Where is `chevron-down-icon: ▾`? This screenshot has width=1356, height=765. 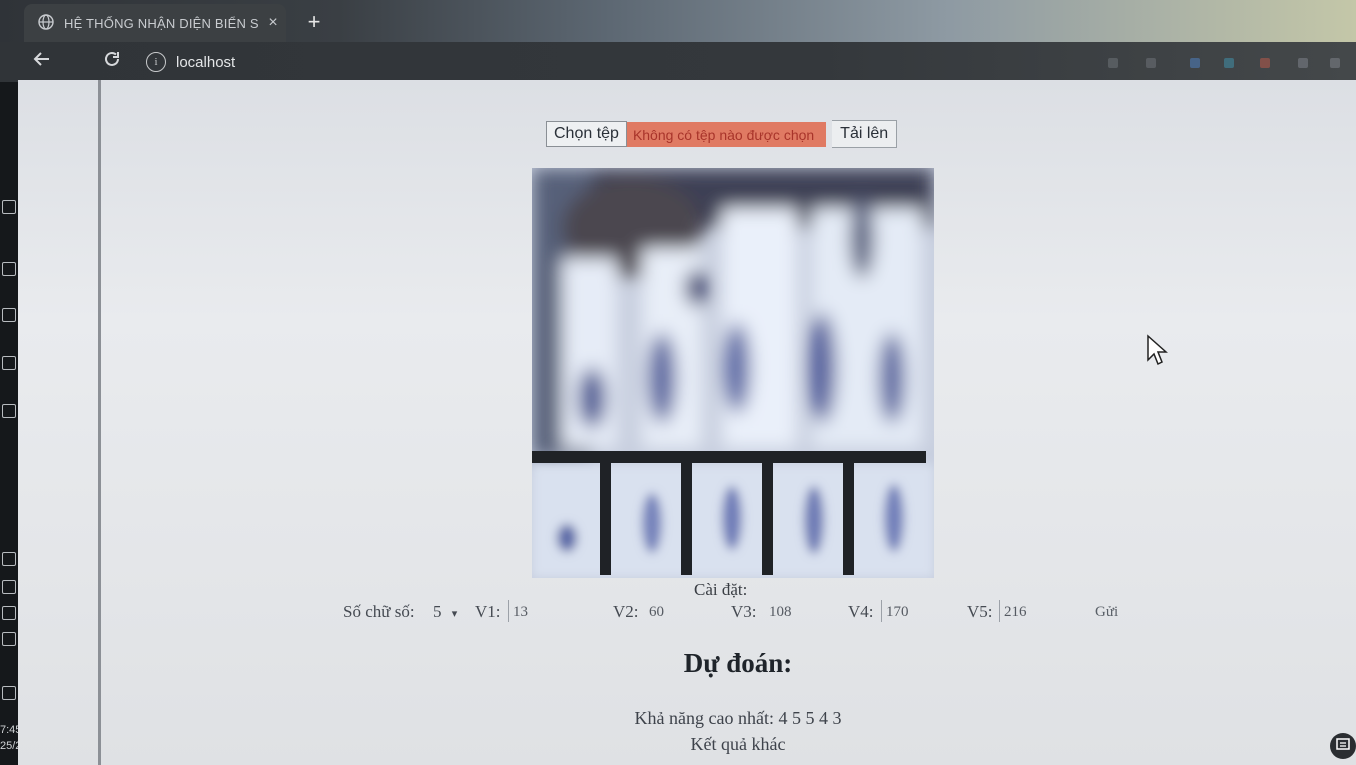 chevron-down-icon: ▾ is located at coordinates (454, 614).